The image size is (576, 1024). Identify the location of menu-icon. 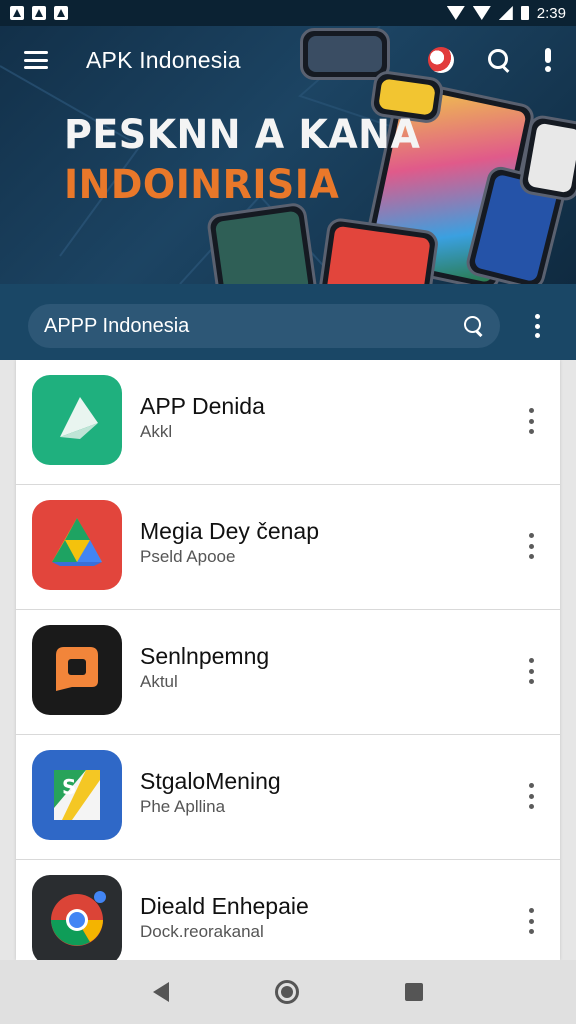
(36, 60).